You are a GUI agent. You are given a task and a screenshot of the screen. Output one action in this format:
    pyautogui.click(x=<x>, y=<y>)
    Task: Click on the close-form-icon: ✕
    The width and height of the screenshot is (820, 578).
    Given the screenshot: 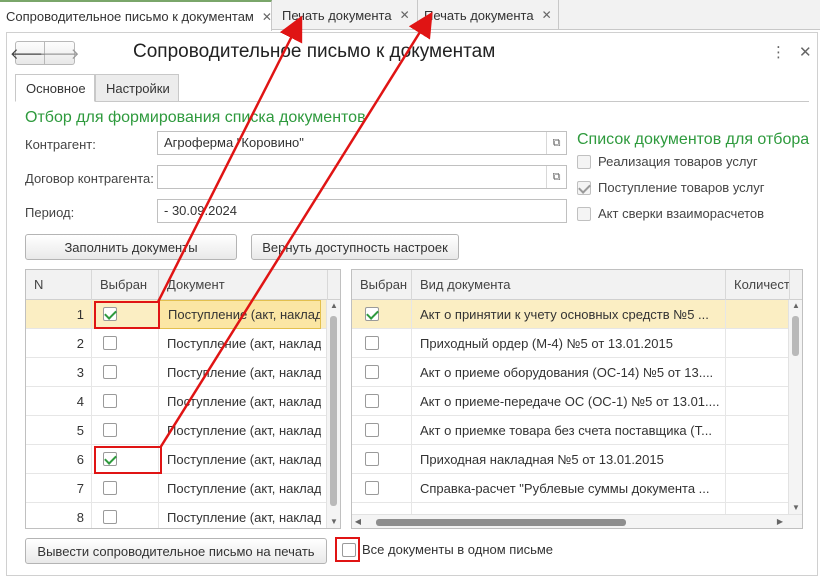 What is the action you would take?
    pyautogui.click(x=805, y=52)
    